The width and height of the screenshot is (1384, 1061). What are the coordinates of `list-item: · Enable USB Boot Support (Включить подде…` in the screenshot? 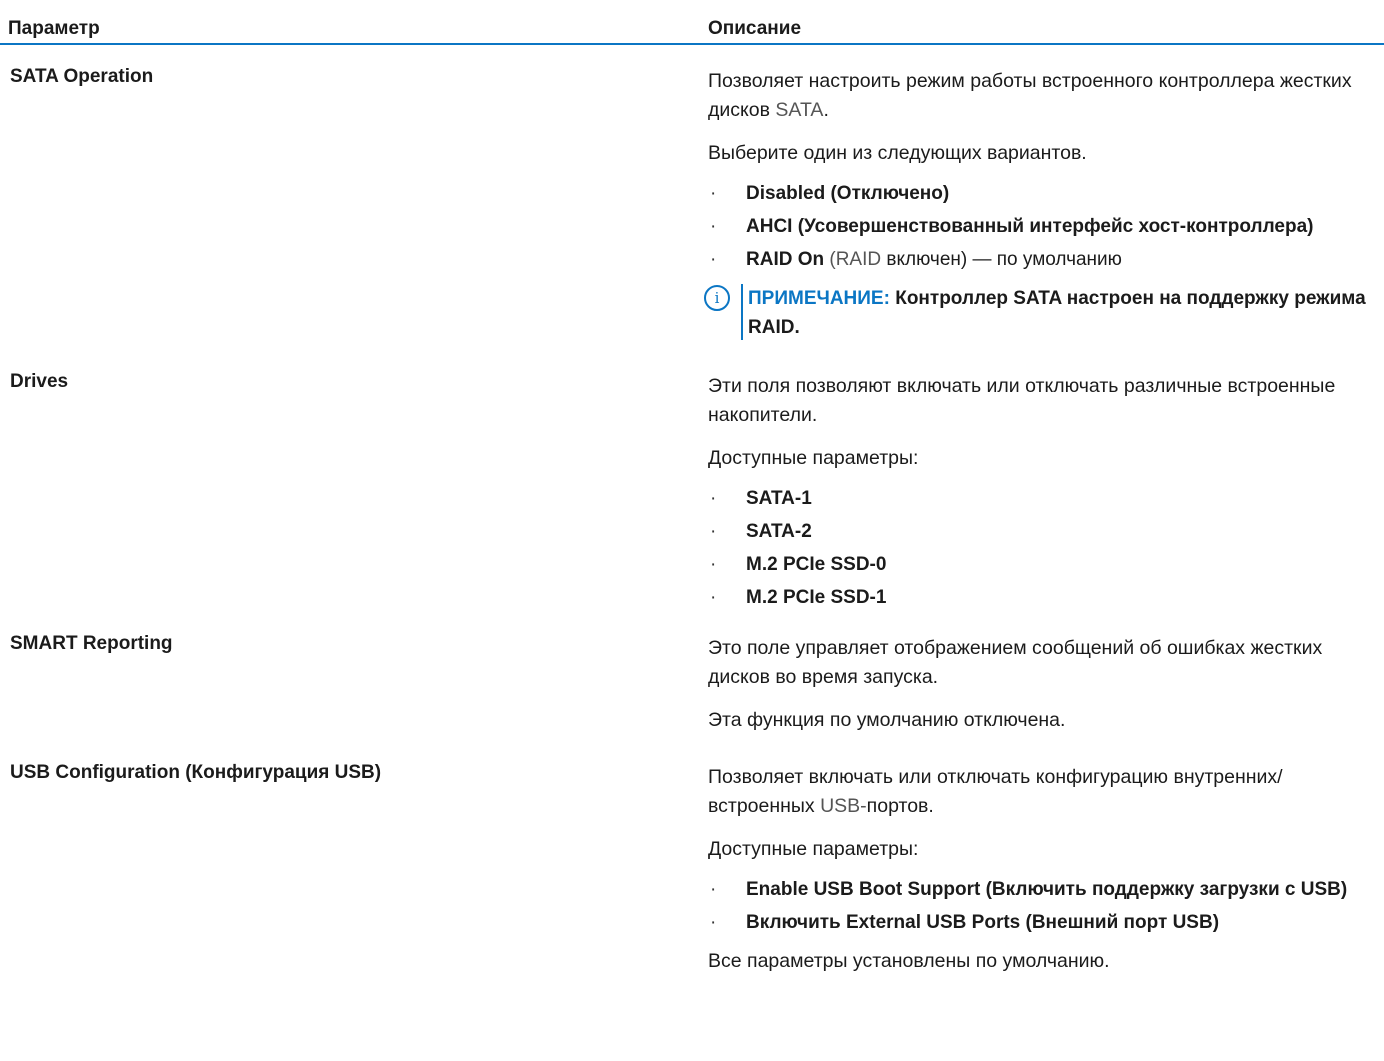 It's located at (1038, 890).